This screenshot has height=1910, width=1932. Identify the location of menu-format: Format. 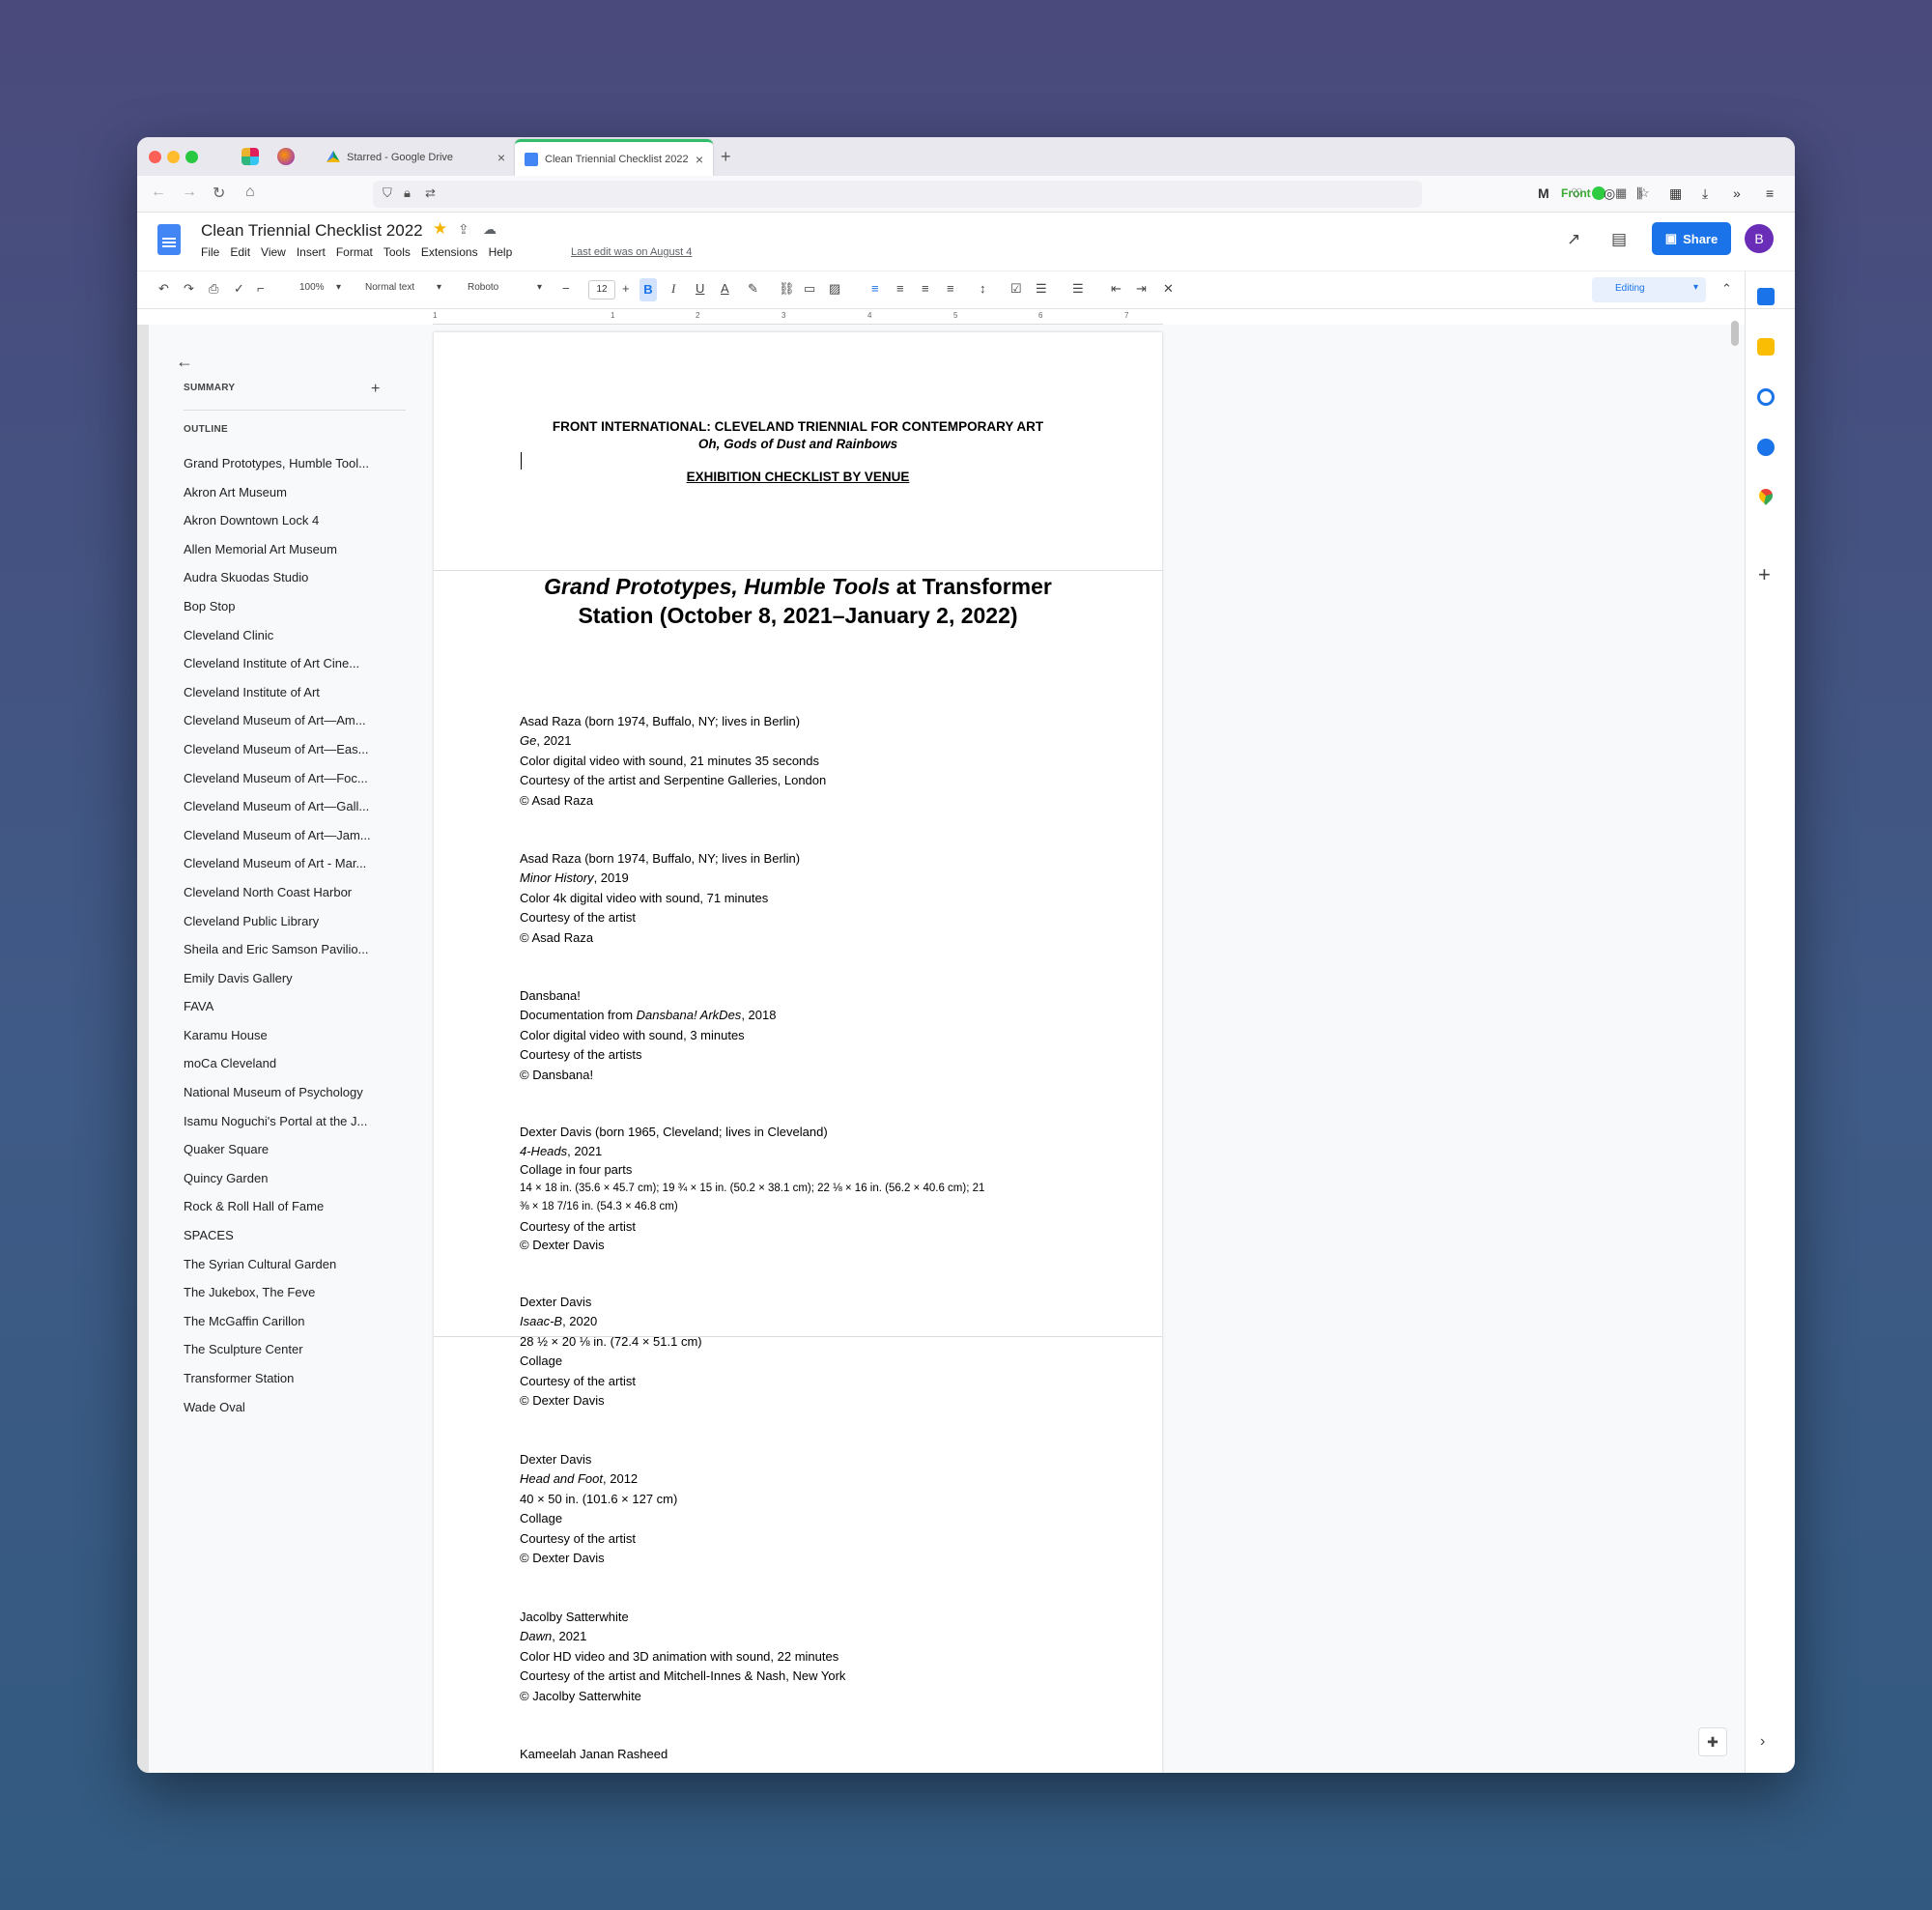
(354, 252).